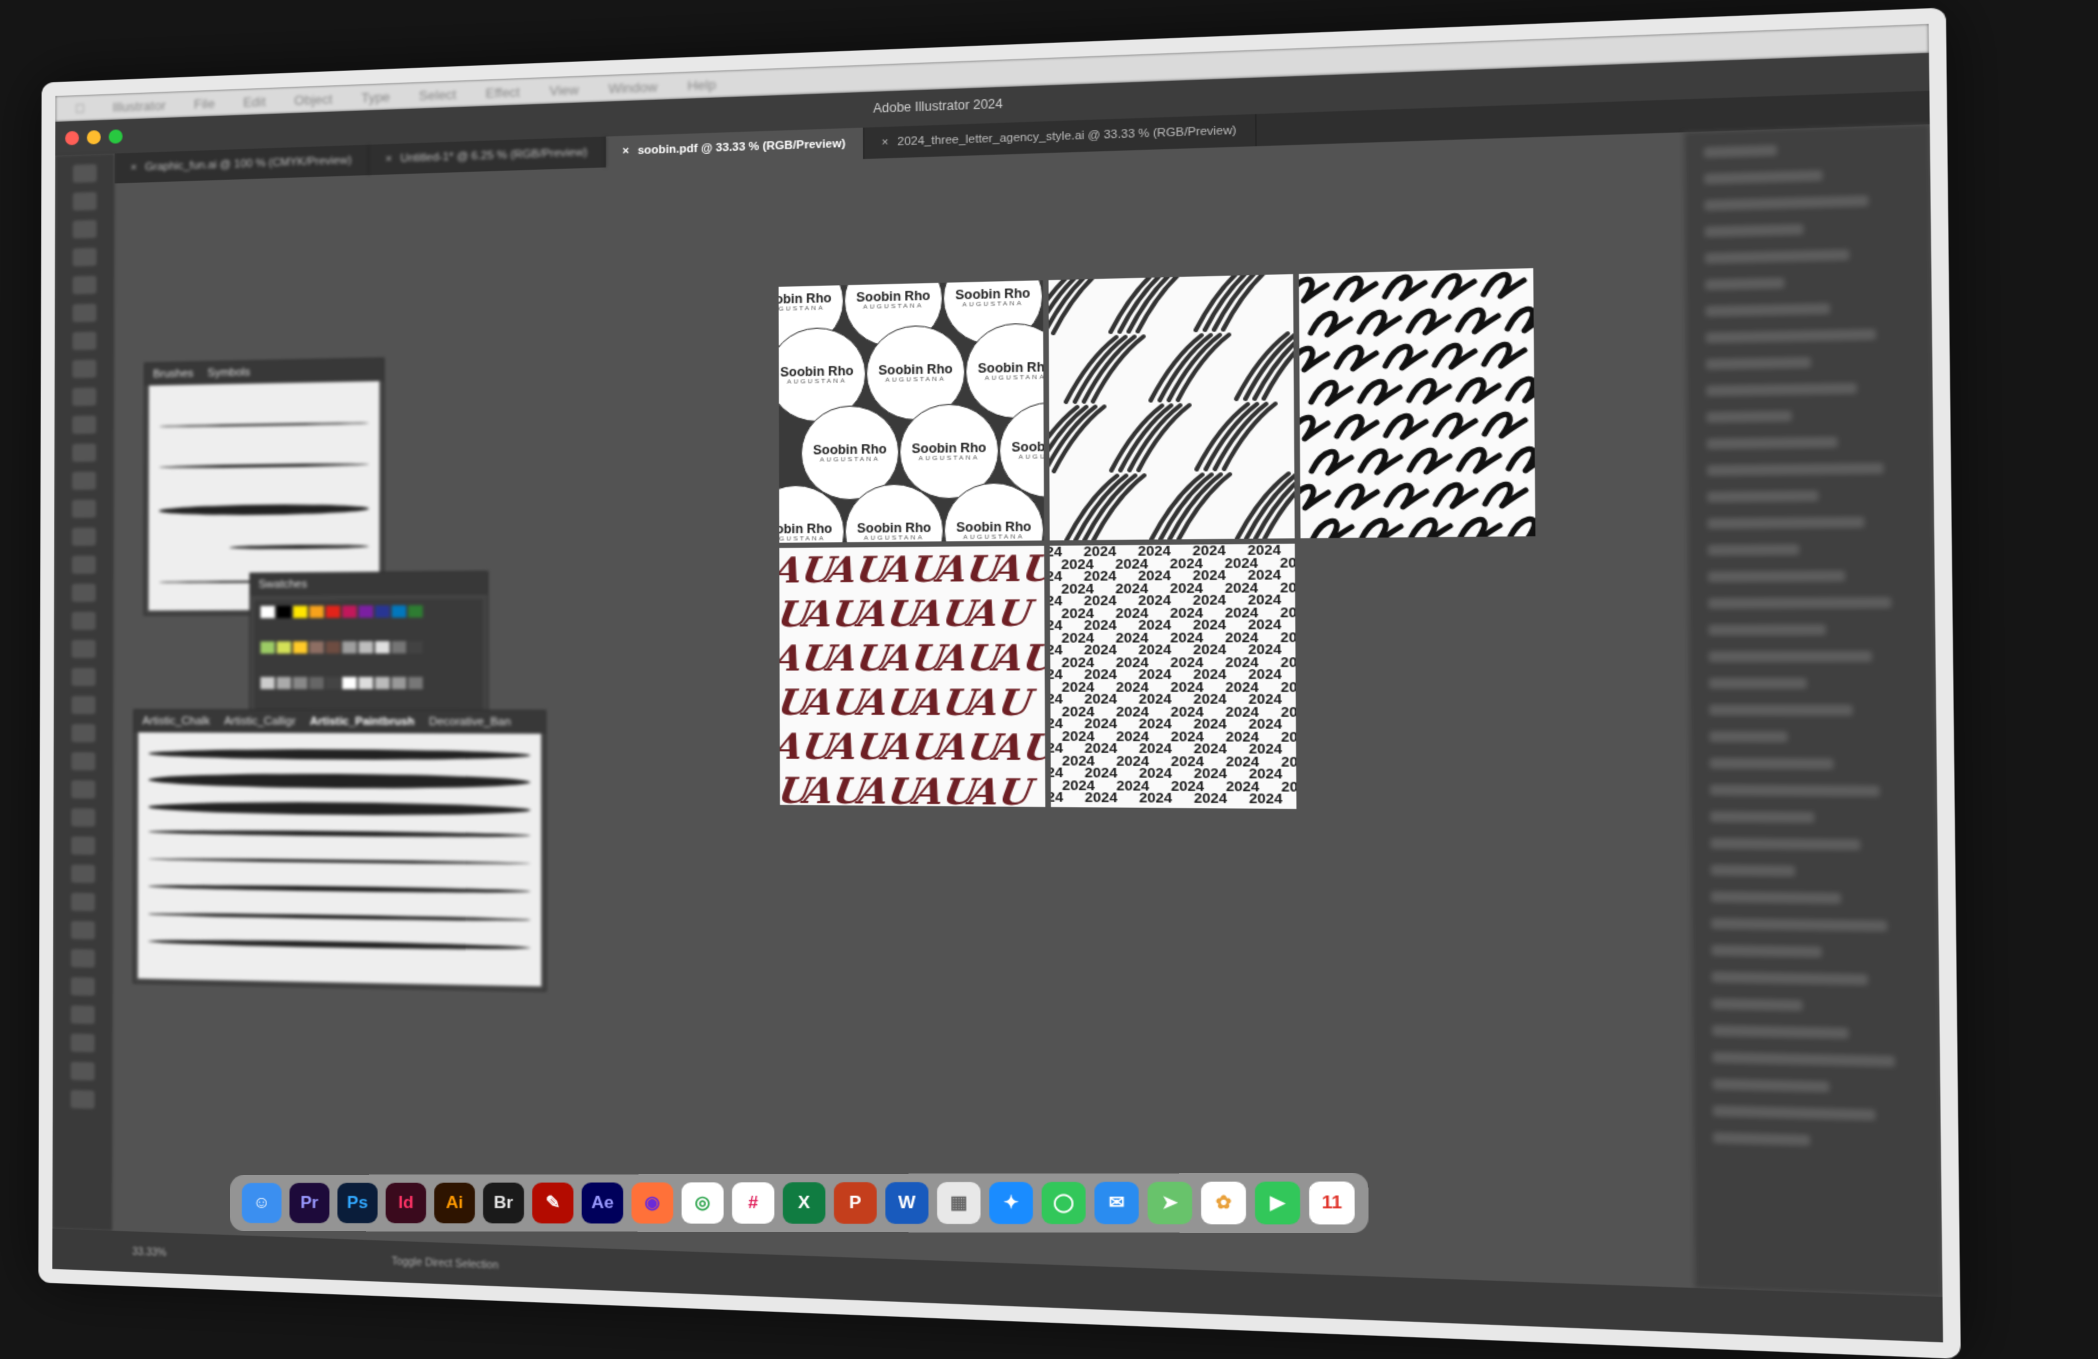  I want to click on menu-item: Effect, so click(503, 92).